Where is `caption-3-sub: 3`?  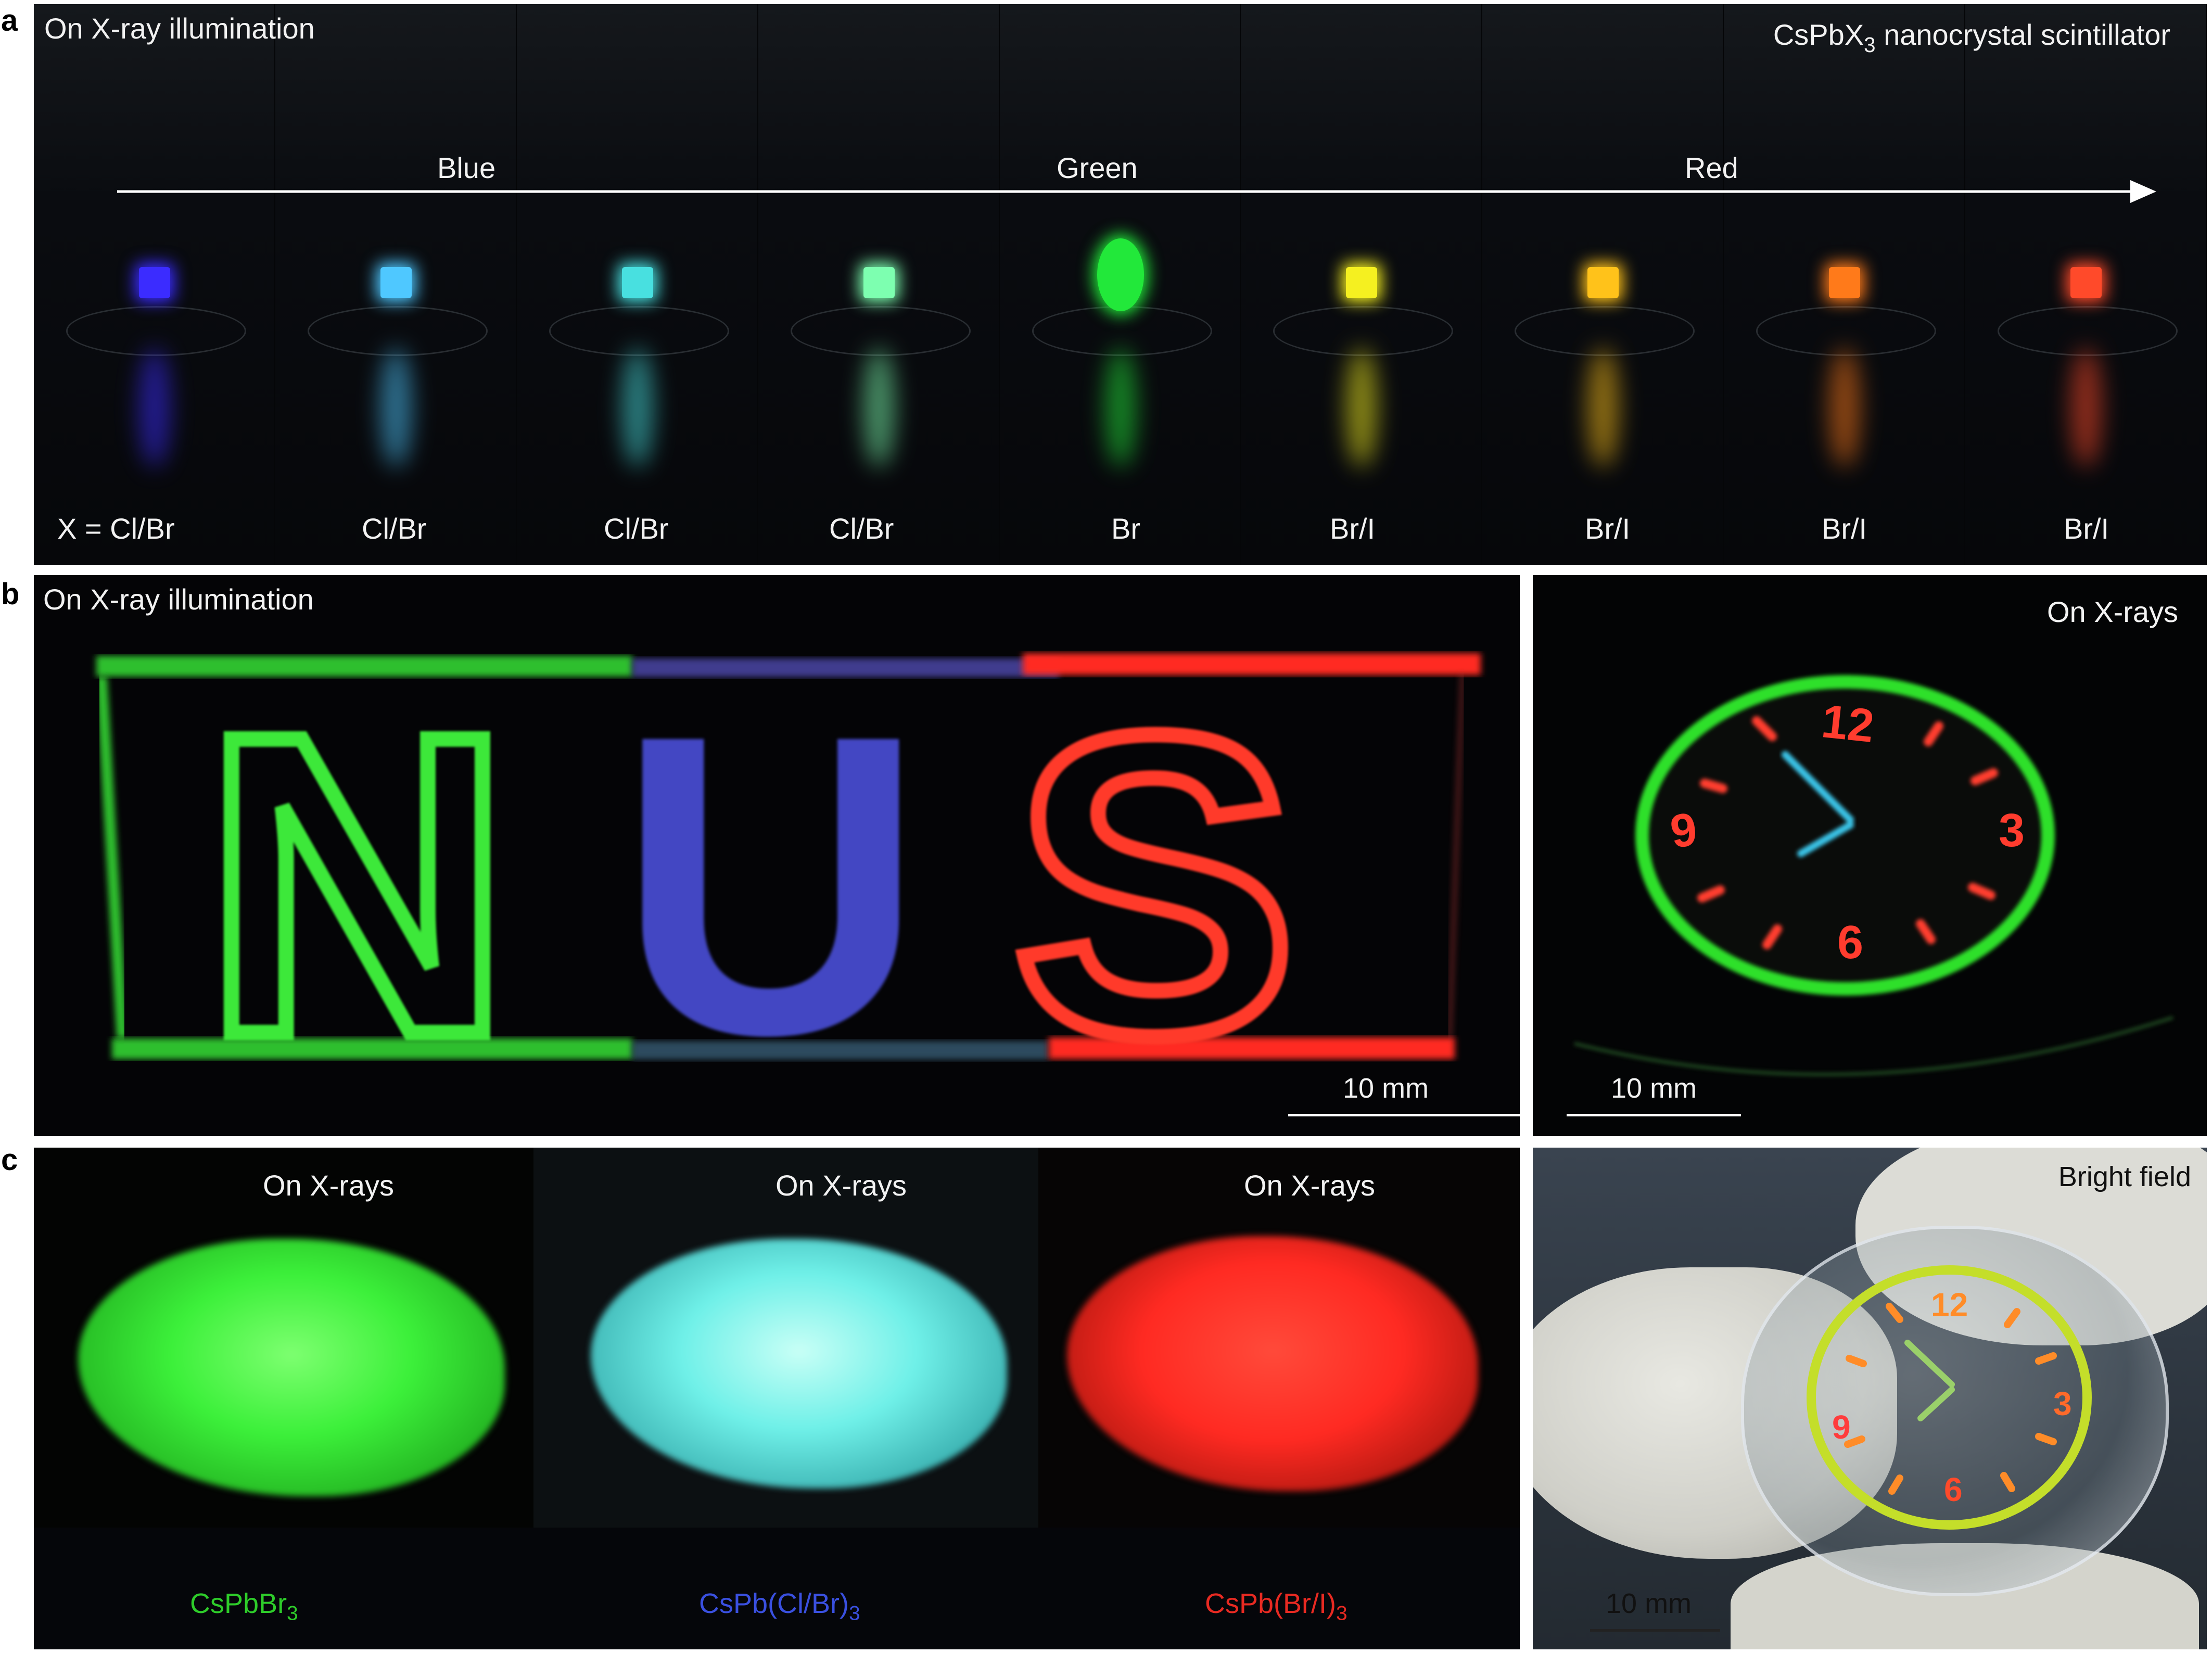 caption-3-sub: 3 is located at coordinates (1341, 1613).